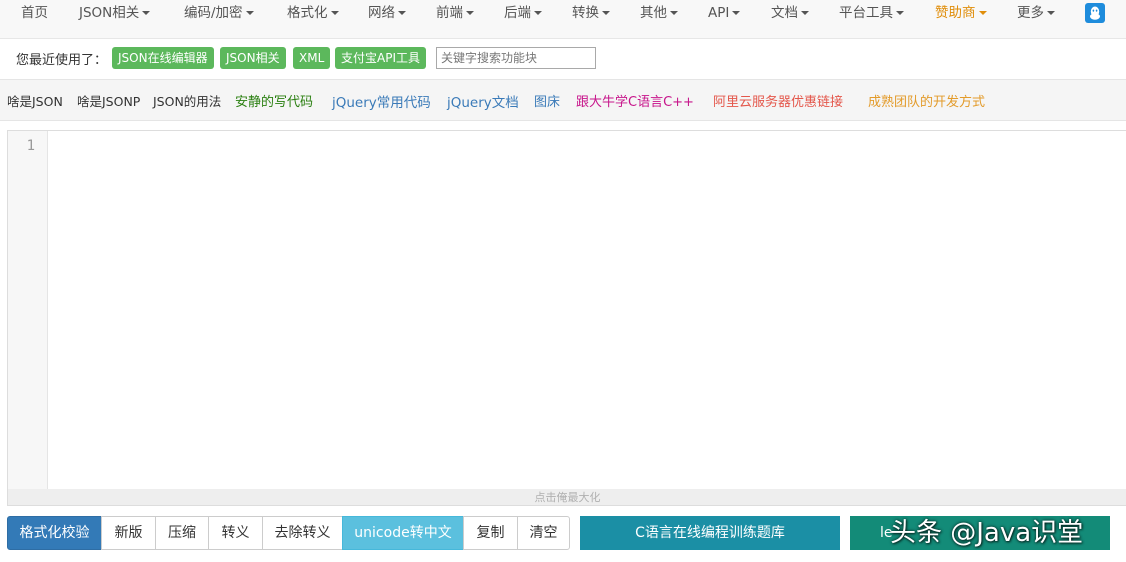 This screenshot has height=562, width=1126. What do you see at coordinates (585, 13) in the screenshot?
I see `nav-label: 转换` at bounding box center [585, 13].